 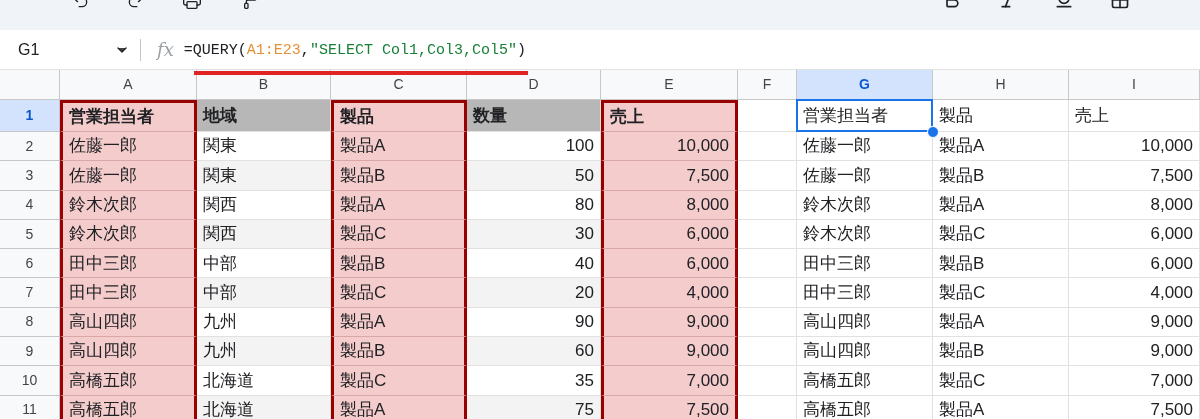 I want to click on table-cell: 九州, so click(x=264, y=352).